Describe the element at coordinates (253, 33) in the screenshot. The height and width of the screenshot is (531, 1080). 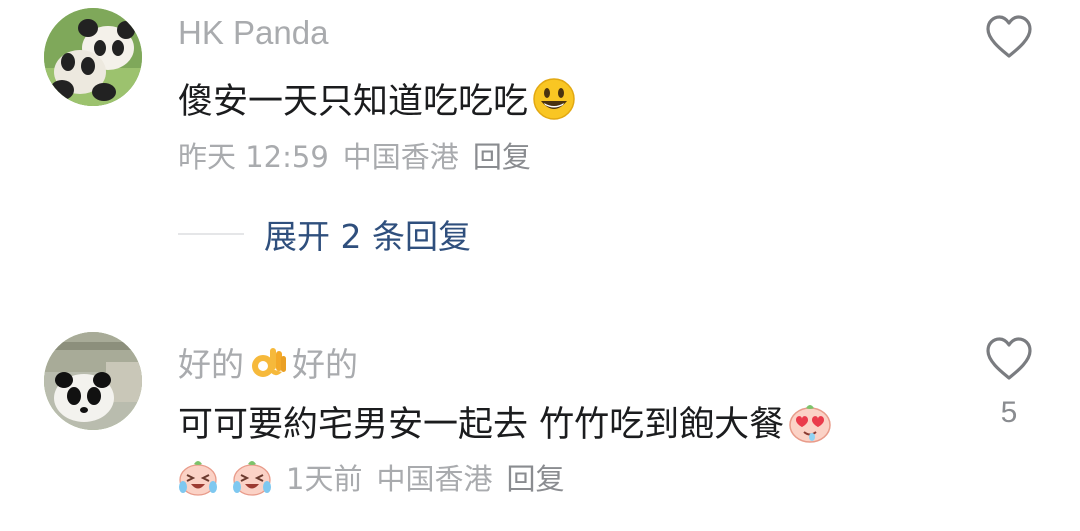
I see `username: HK Panda` at that location.